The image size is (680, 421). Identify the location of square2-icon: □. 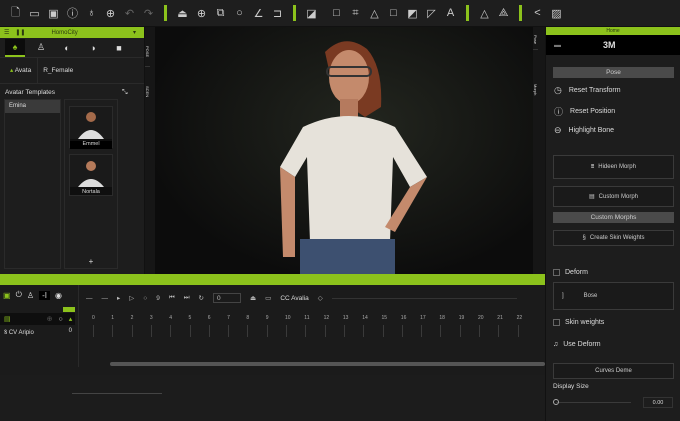
(393, 13).